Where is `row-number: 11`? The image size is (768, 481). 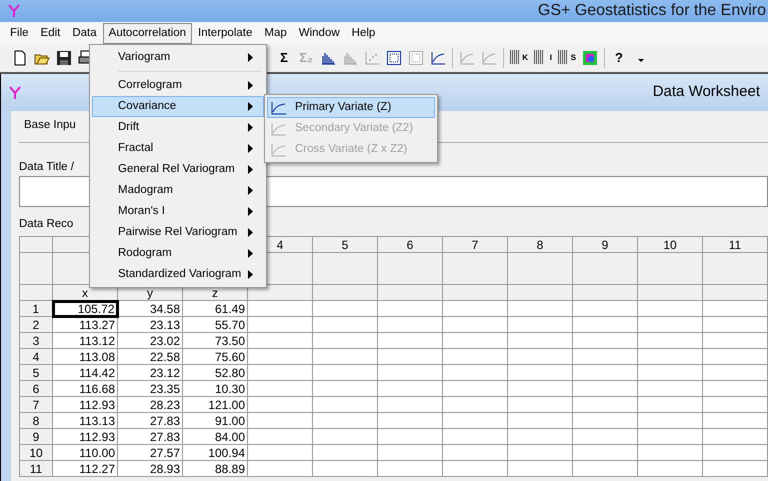
row-number: 11 is located at coordinates (36, 468).